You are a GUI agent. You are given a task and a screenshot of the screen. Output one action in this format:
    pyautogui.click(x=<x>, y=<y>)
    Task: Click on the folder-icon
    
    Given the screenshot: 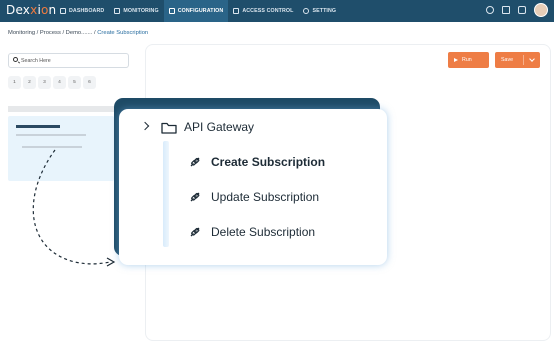 What is the action you would take?
    pyautogui.click(x=169, y=128)
    